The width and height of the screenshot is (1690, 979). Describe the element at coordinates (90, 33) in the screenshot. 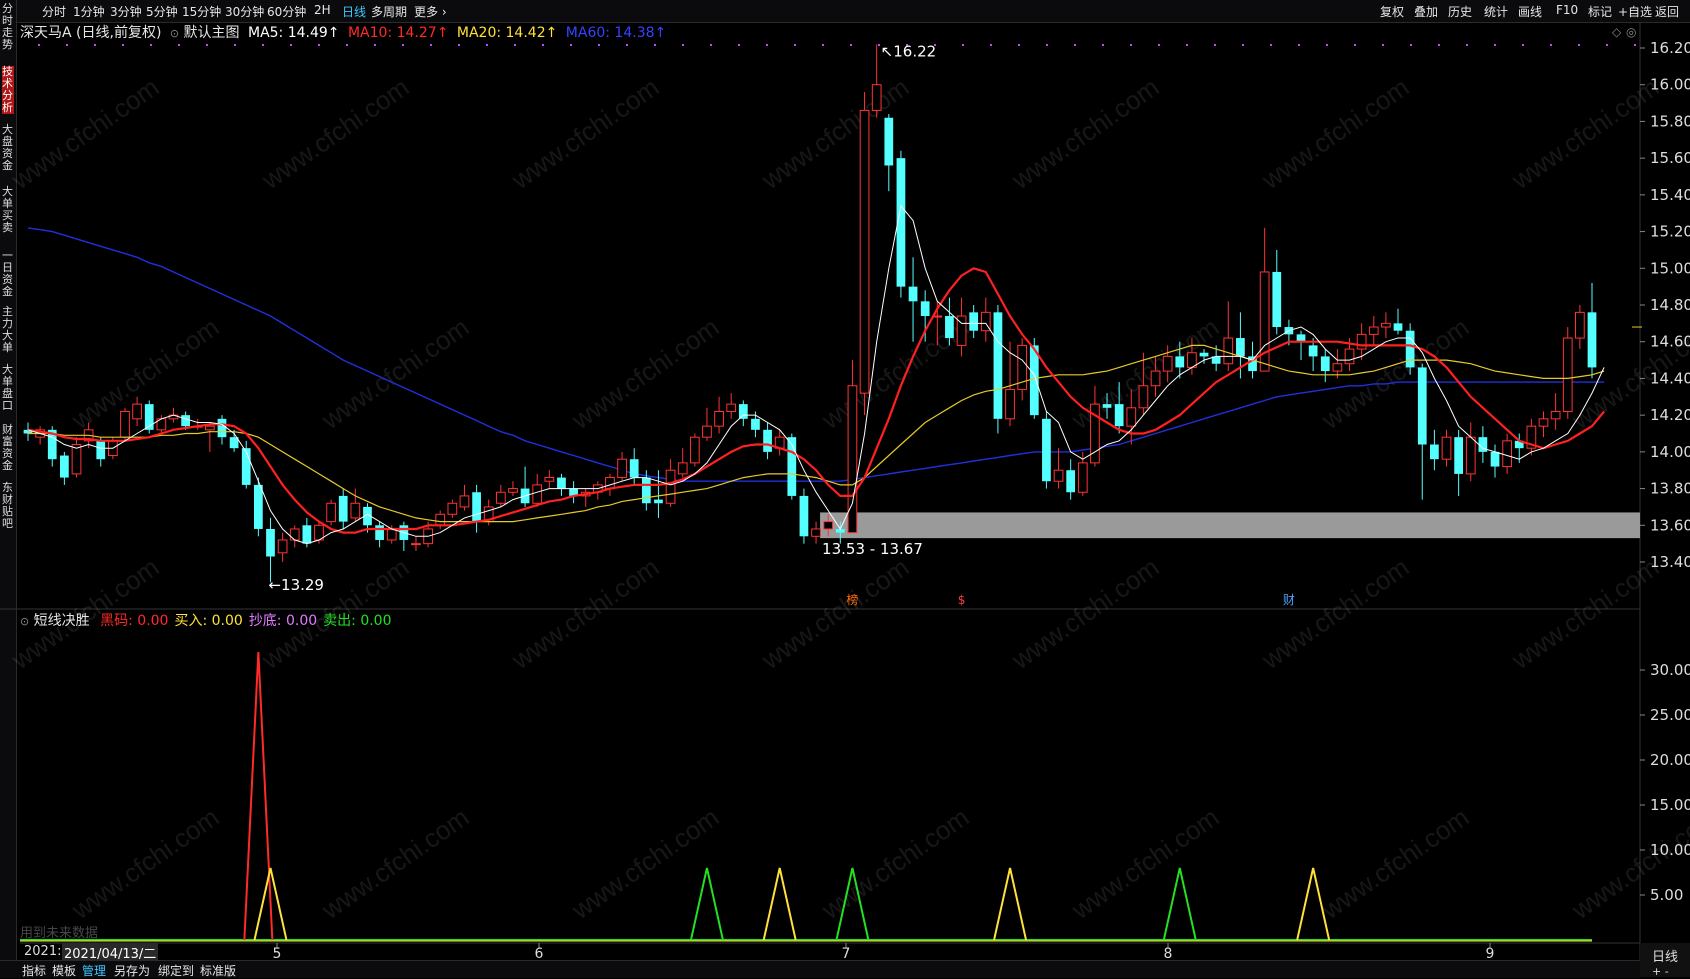

I see `stock-label: 深天马A (日线,前复权)` at that location.